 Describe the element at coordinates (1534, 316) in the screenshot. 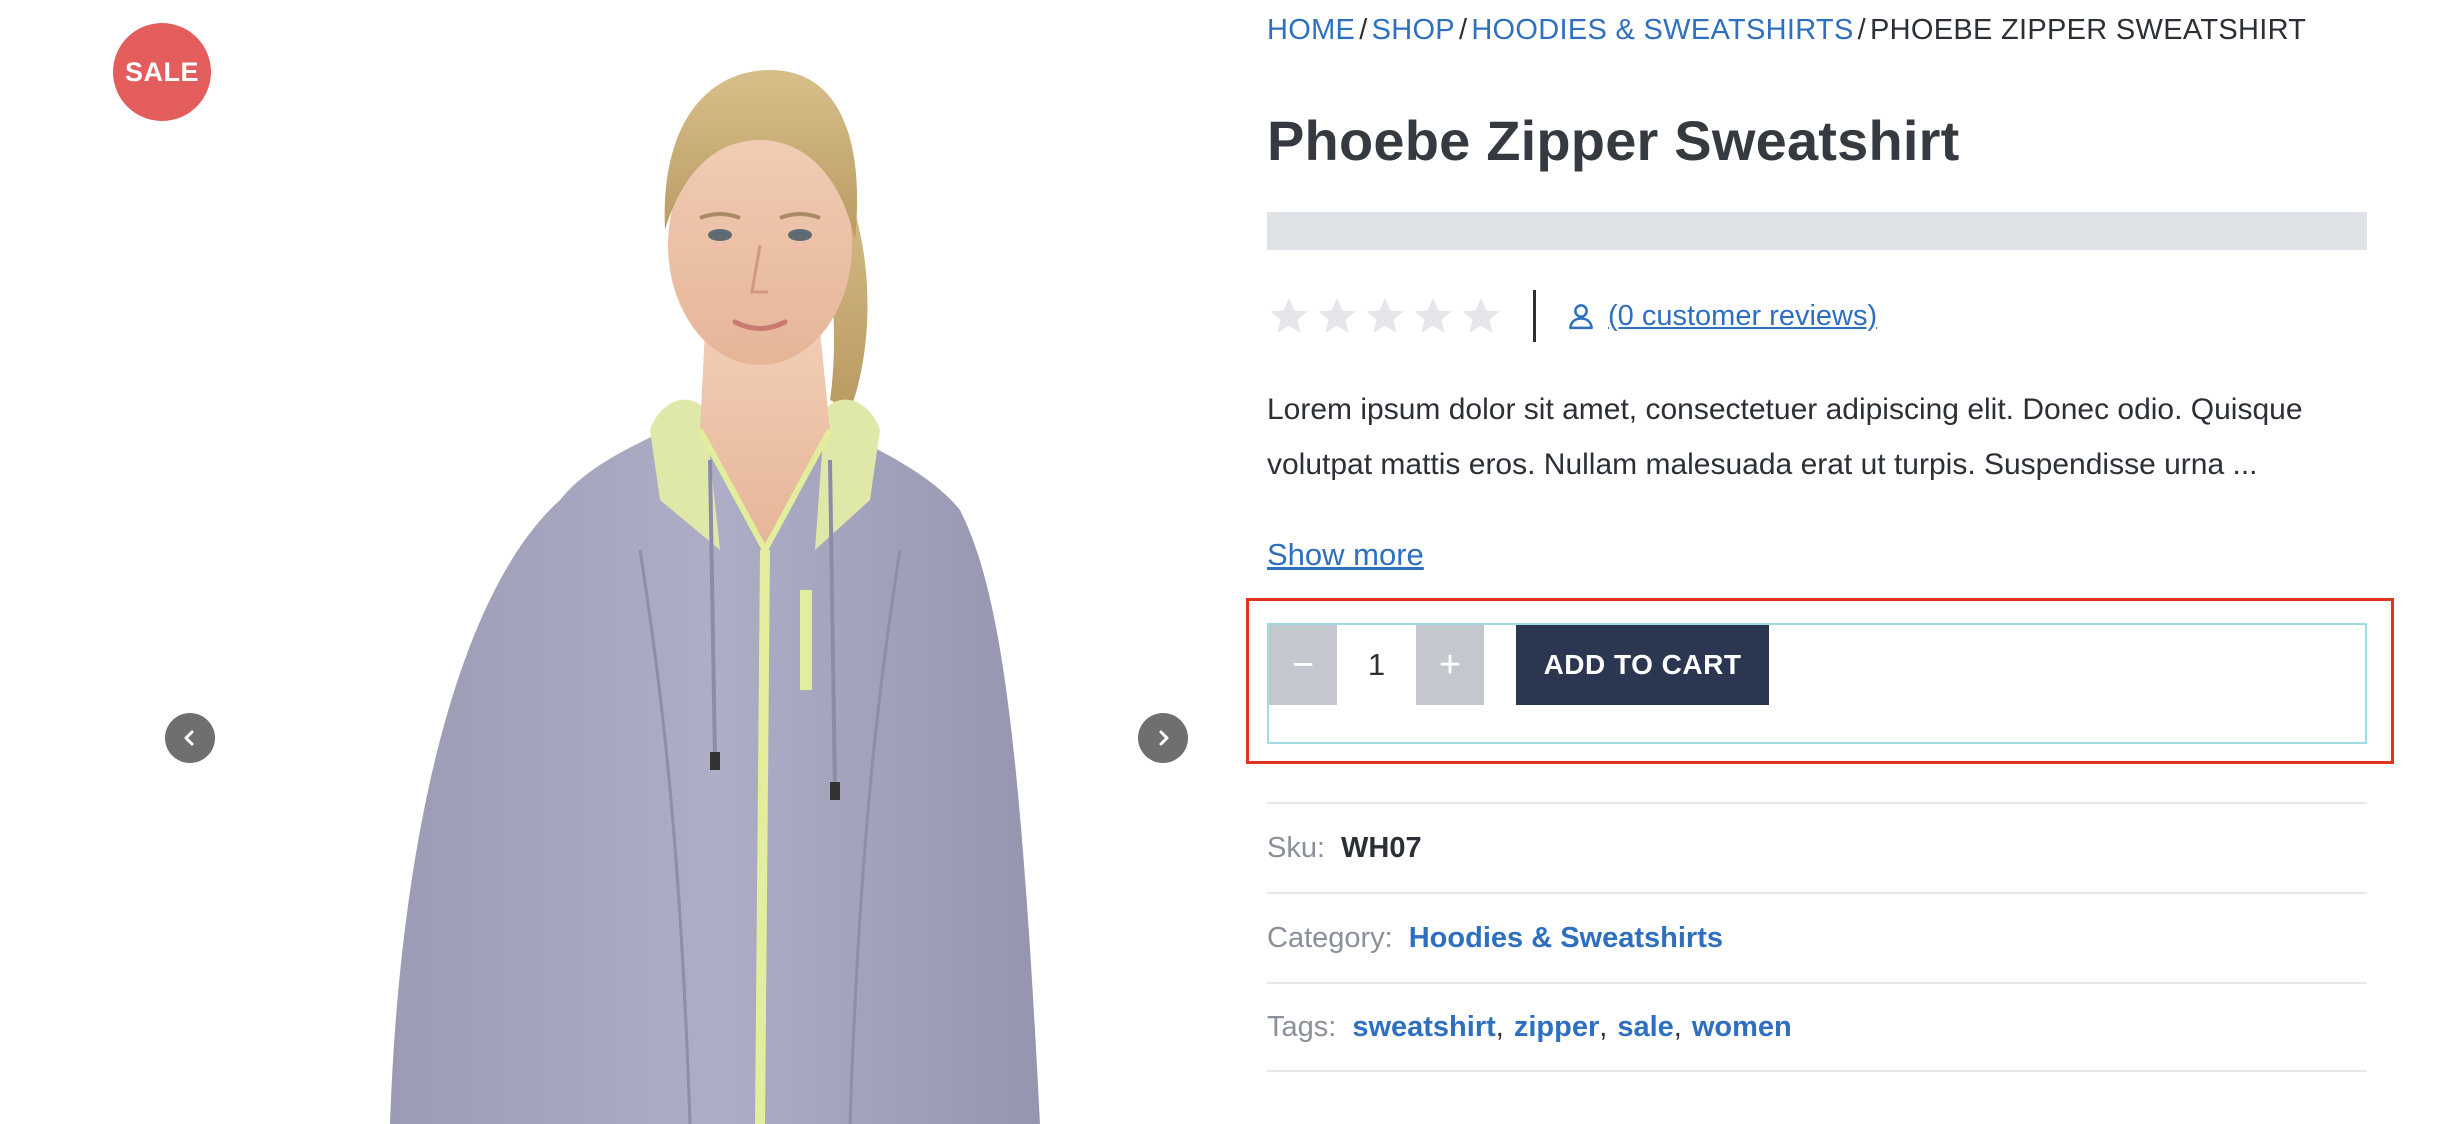

I see `rating-divider` at that location.